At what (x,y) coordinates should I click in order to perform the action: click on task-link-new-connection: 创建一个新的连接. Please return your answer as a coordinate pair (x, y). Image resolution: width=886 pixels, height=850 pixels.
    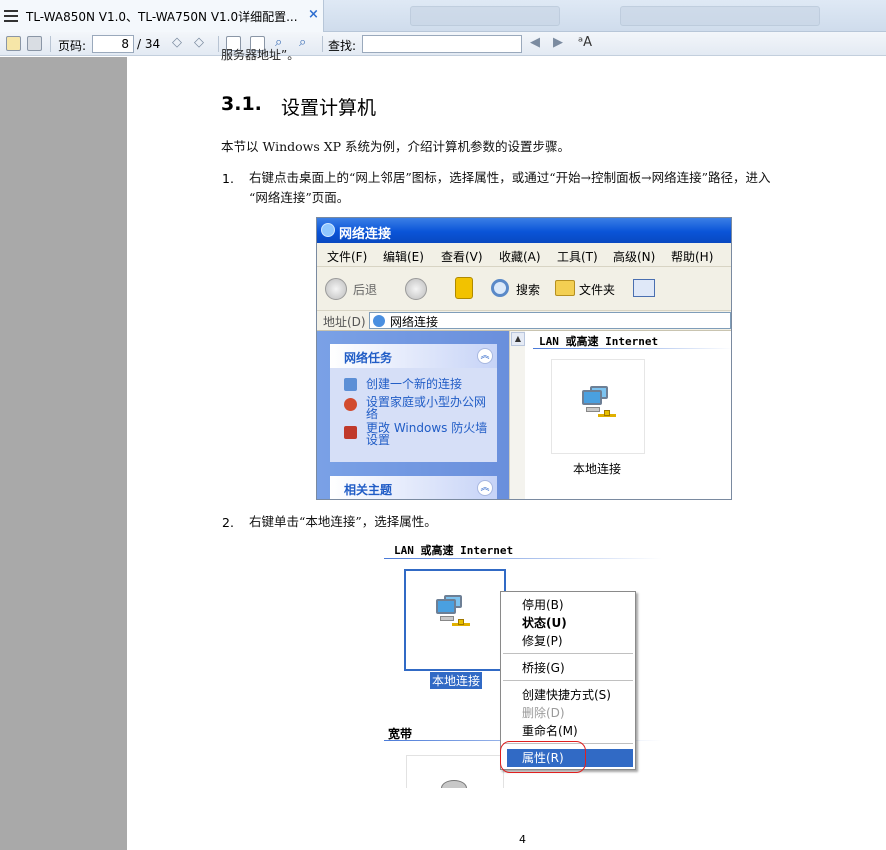
    Looking at the image, I should click on (428, 384).